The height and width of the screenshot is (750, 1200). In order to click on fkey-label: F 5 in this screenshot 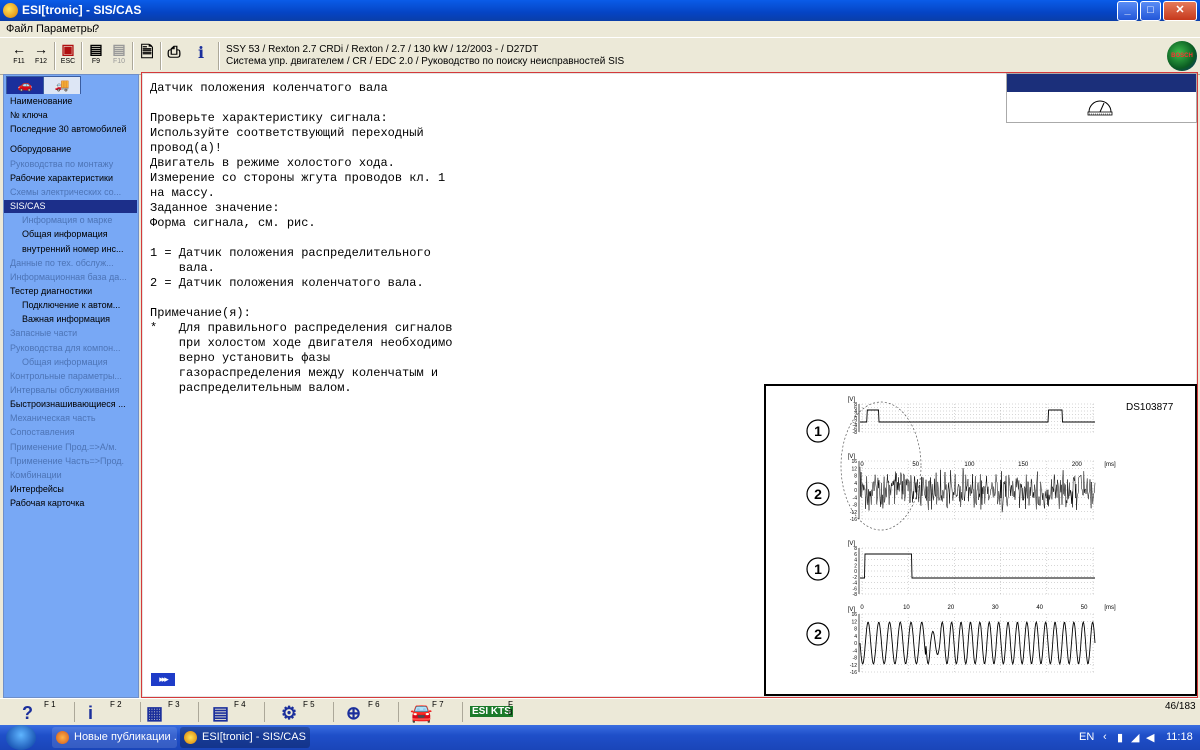, I will do `click(309, 704)`.